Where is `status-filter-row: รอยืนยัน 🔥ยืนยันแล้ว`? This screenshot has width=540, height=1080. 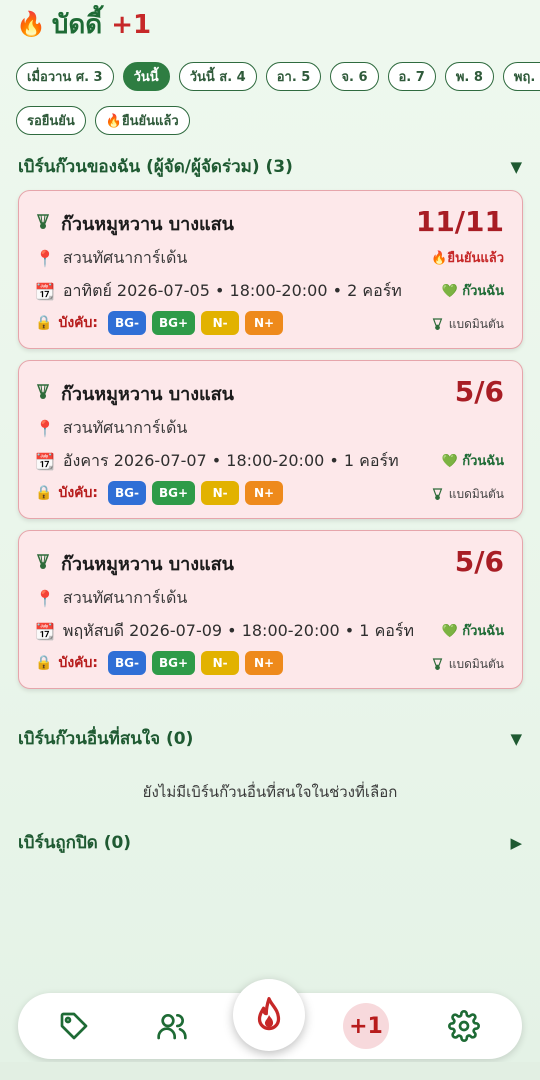
status-filter-row: รอยืนยัน 🔥ยืนยันแล้ว is located at coordinates (278, 120).